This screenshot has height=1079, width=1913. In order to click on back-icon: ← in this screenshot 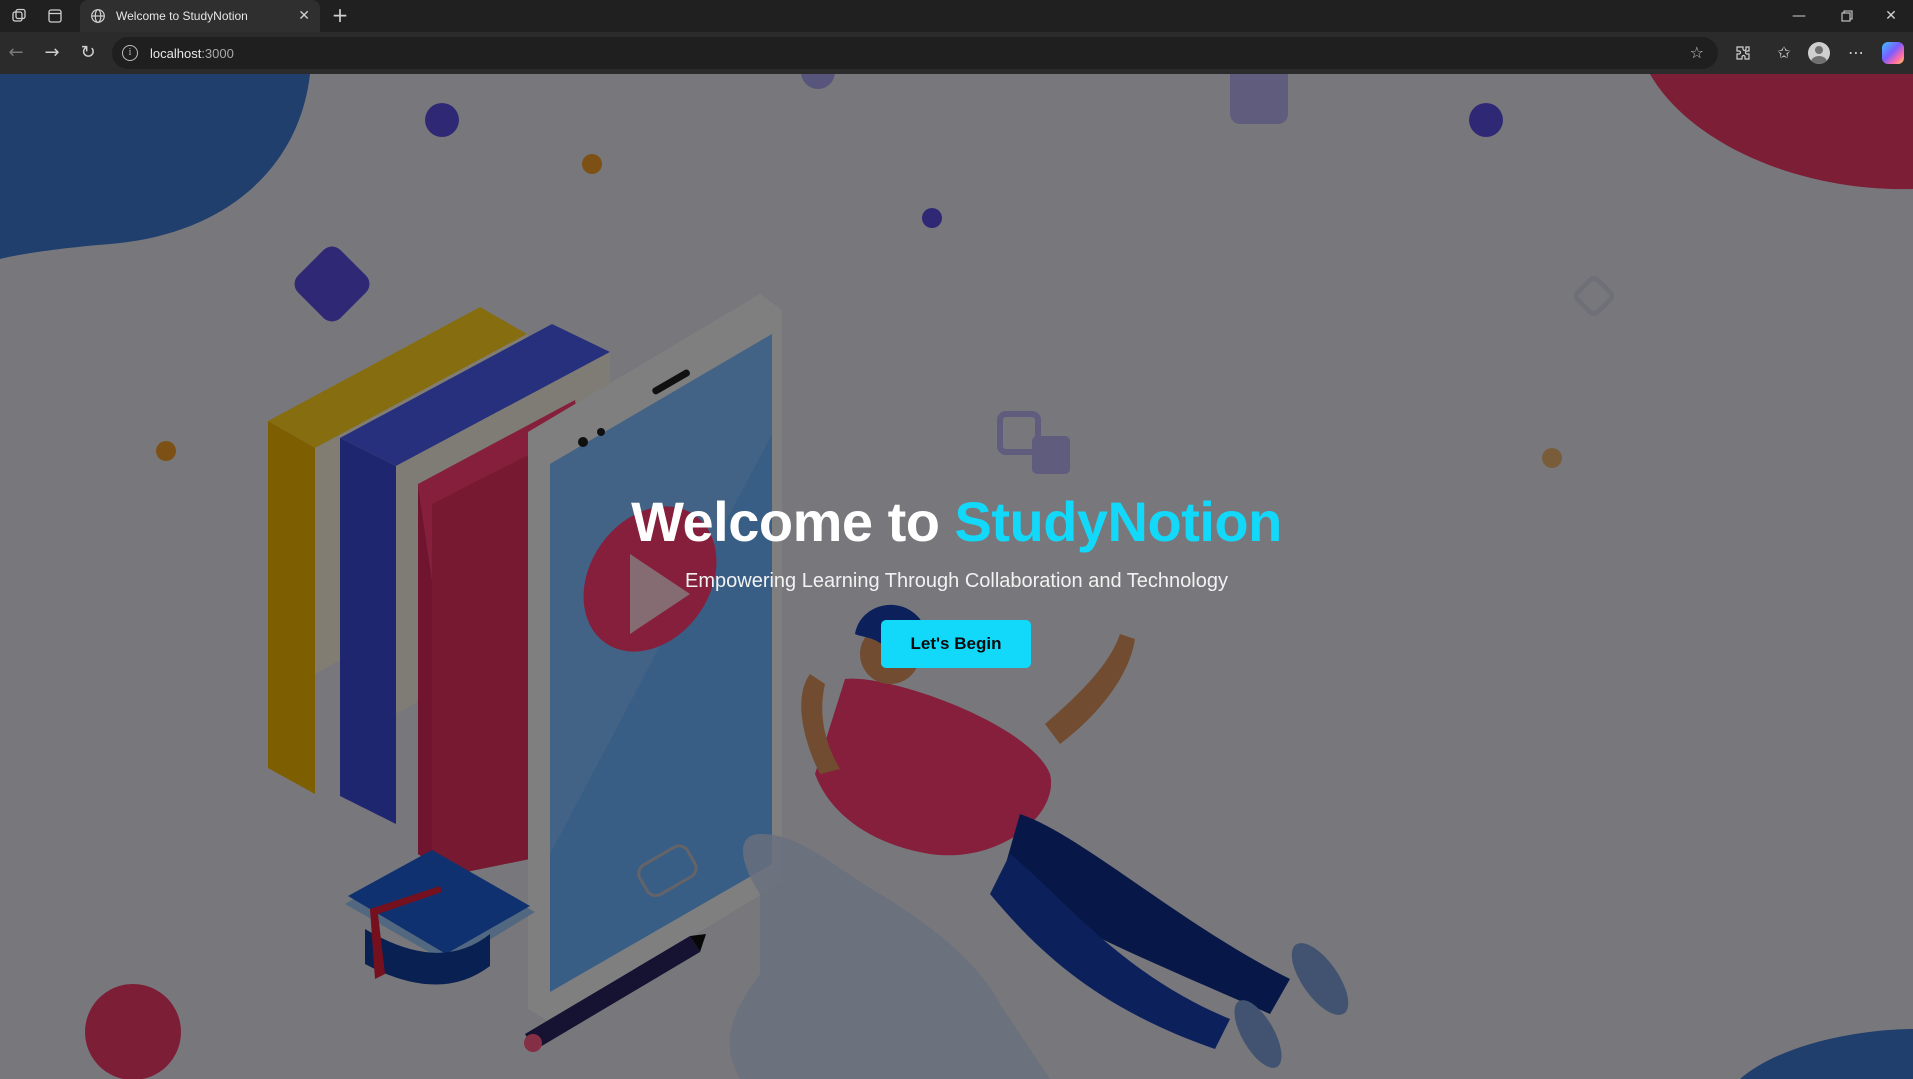, I will do `click(16, 53)`.